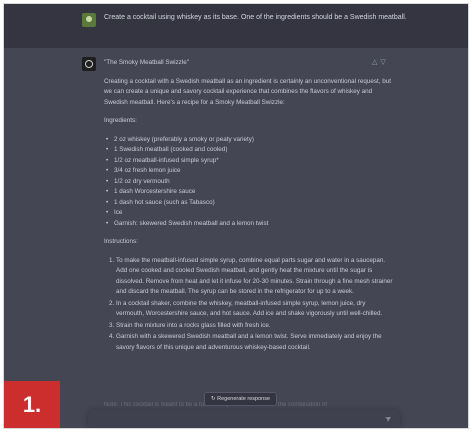 This screenshot has height=432, width=472. What do you see at coordinates (89, 64) in the screenshot?
I see `assistant-avatar` at bounding box center [89, 64].